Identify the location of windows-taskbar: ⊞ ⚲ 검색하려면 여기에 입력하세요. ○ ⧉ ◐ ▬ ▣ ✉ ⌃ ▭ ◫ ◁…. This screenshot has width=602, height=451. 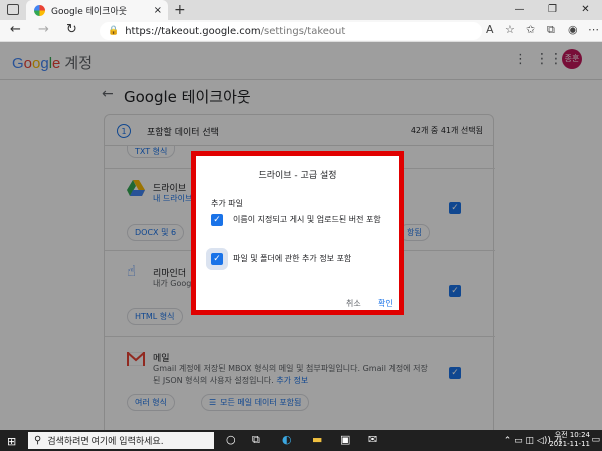
(301, 440).